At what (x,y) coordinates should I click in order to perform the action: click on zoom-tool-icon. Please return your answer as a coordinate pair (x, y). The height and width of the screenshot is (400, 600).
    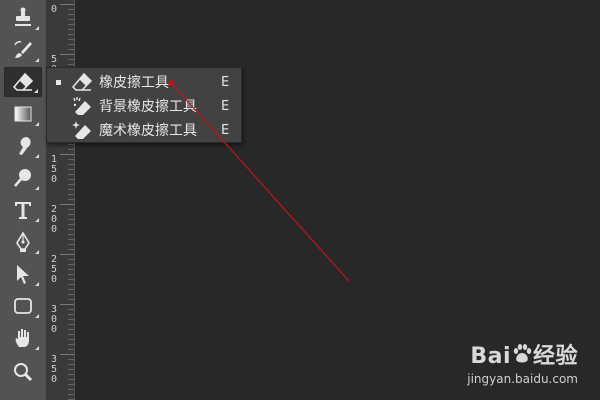
    Looking at the image, I should click on (23, 372).